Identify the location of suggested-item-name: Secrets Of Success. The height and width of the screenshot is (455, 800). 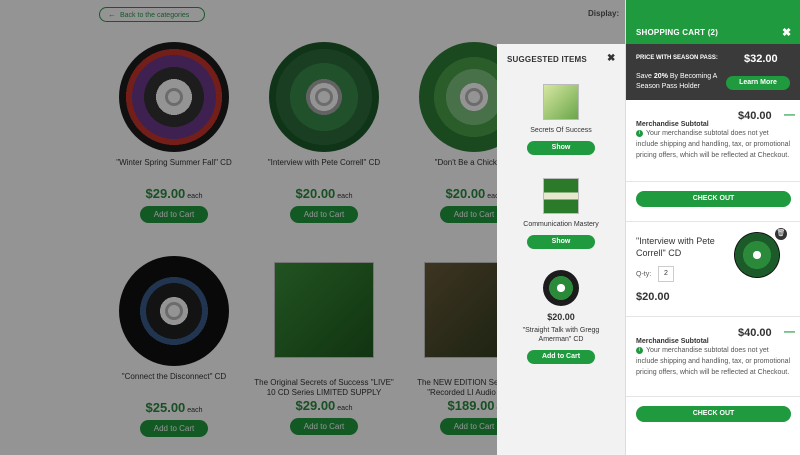
(561, 130).